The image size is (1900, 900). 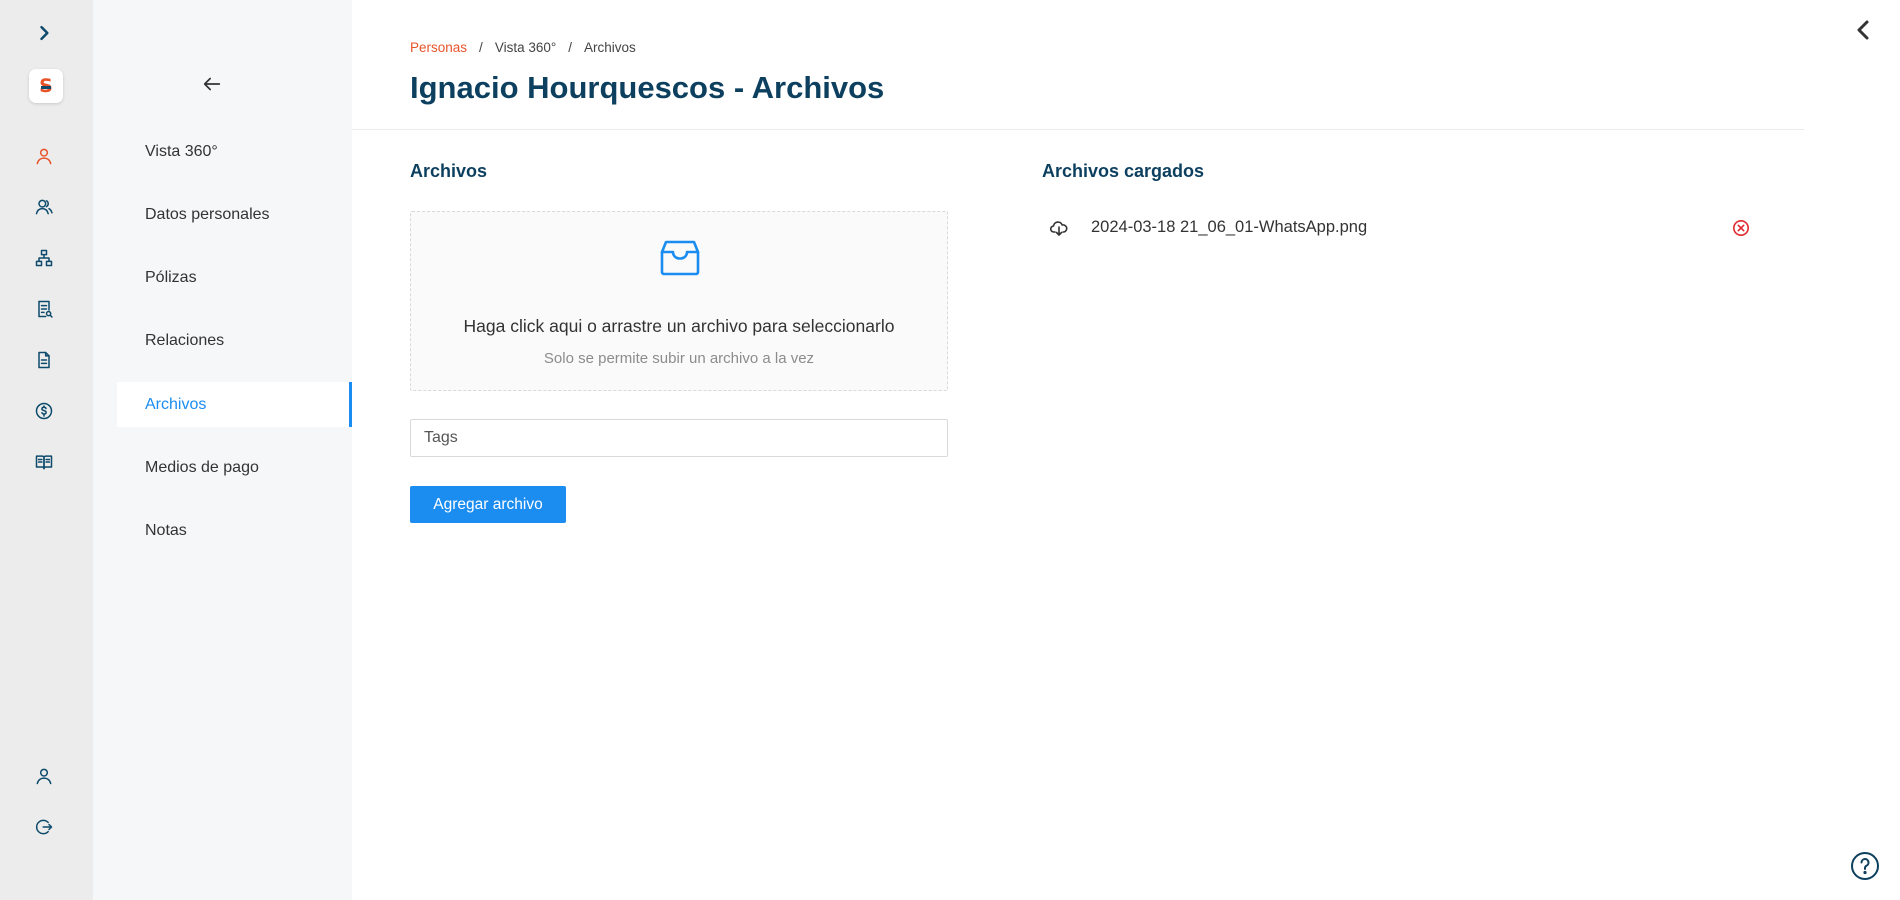 What do you see at coordinates (44, 360) in the screenshot?
I see `document-icon` at bounding box center [44, 360].